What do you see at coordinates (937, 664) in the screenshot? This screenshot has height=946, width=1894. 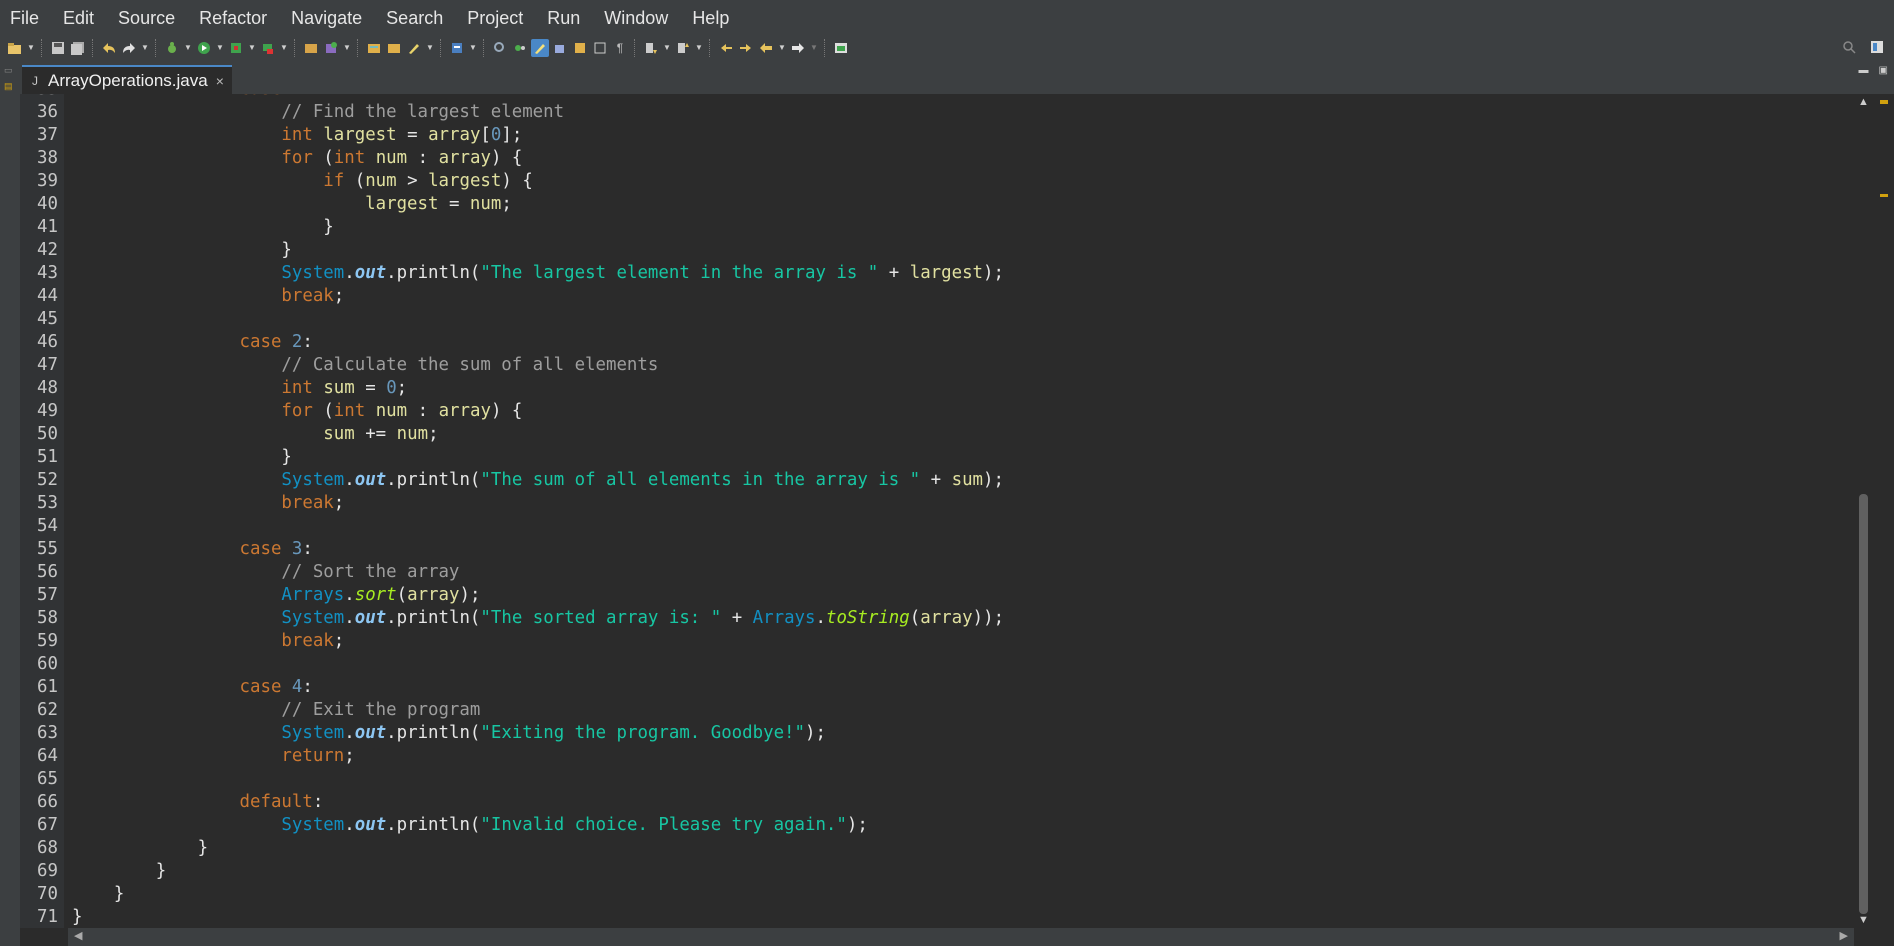 I see `code-line: 60` at bounding box center [937, 664].